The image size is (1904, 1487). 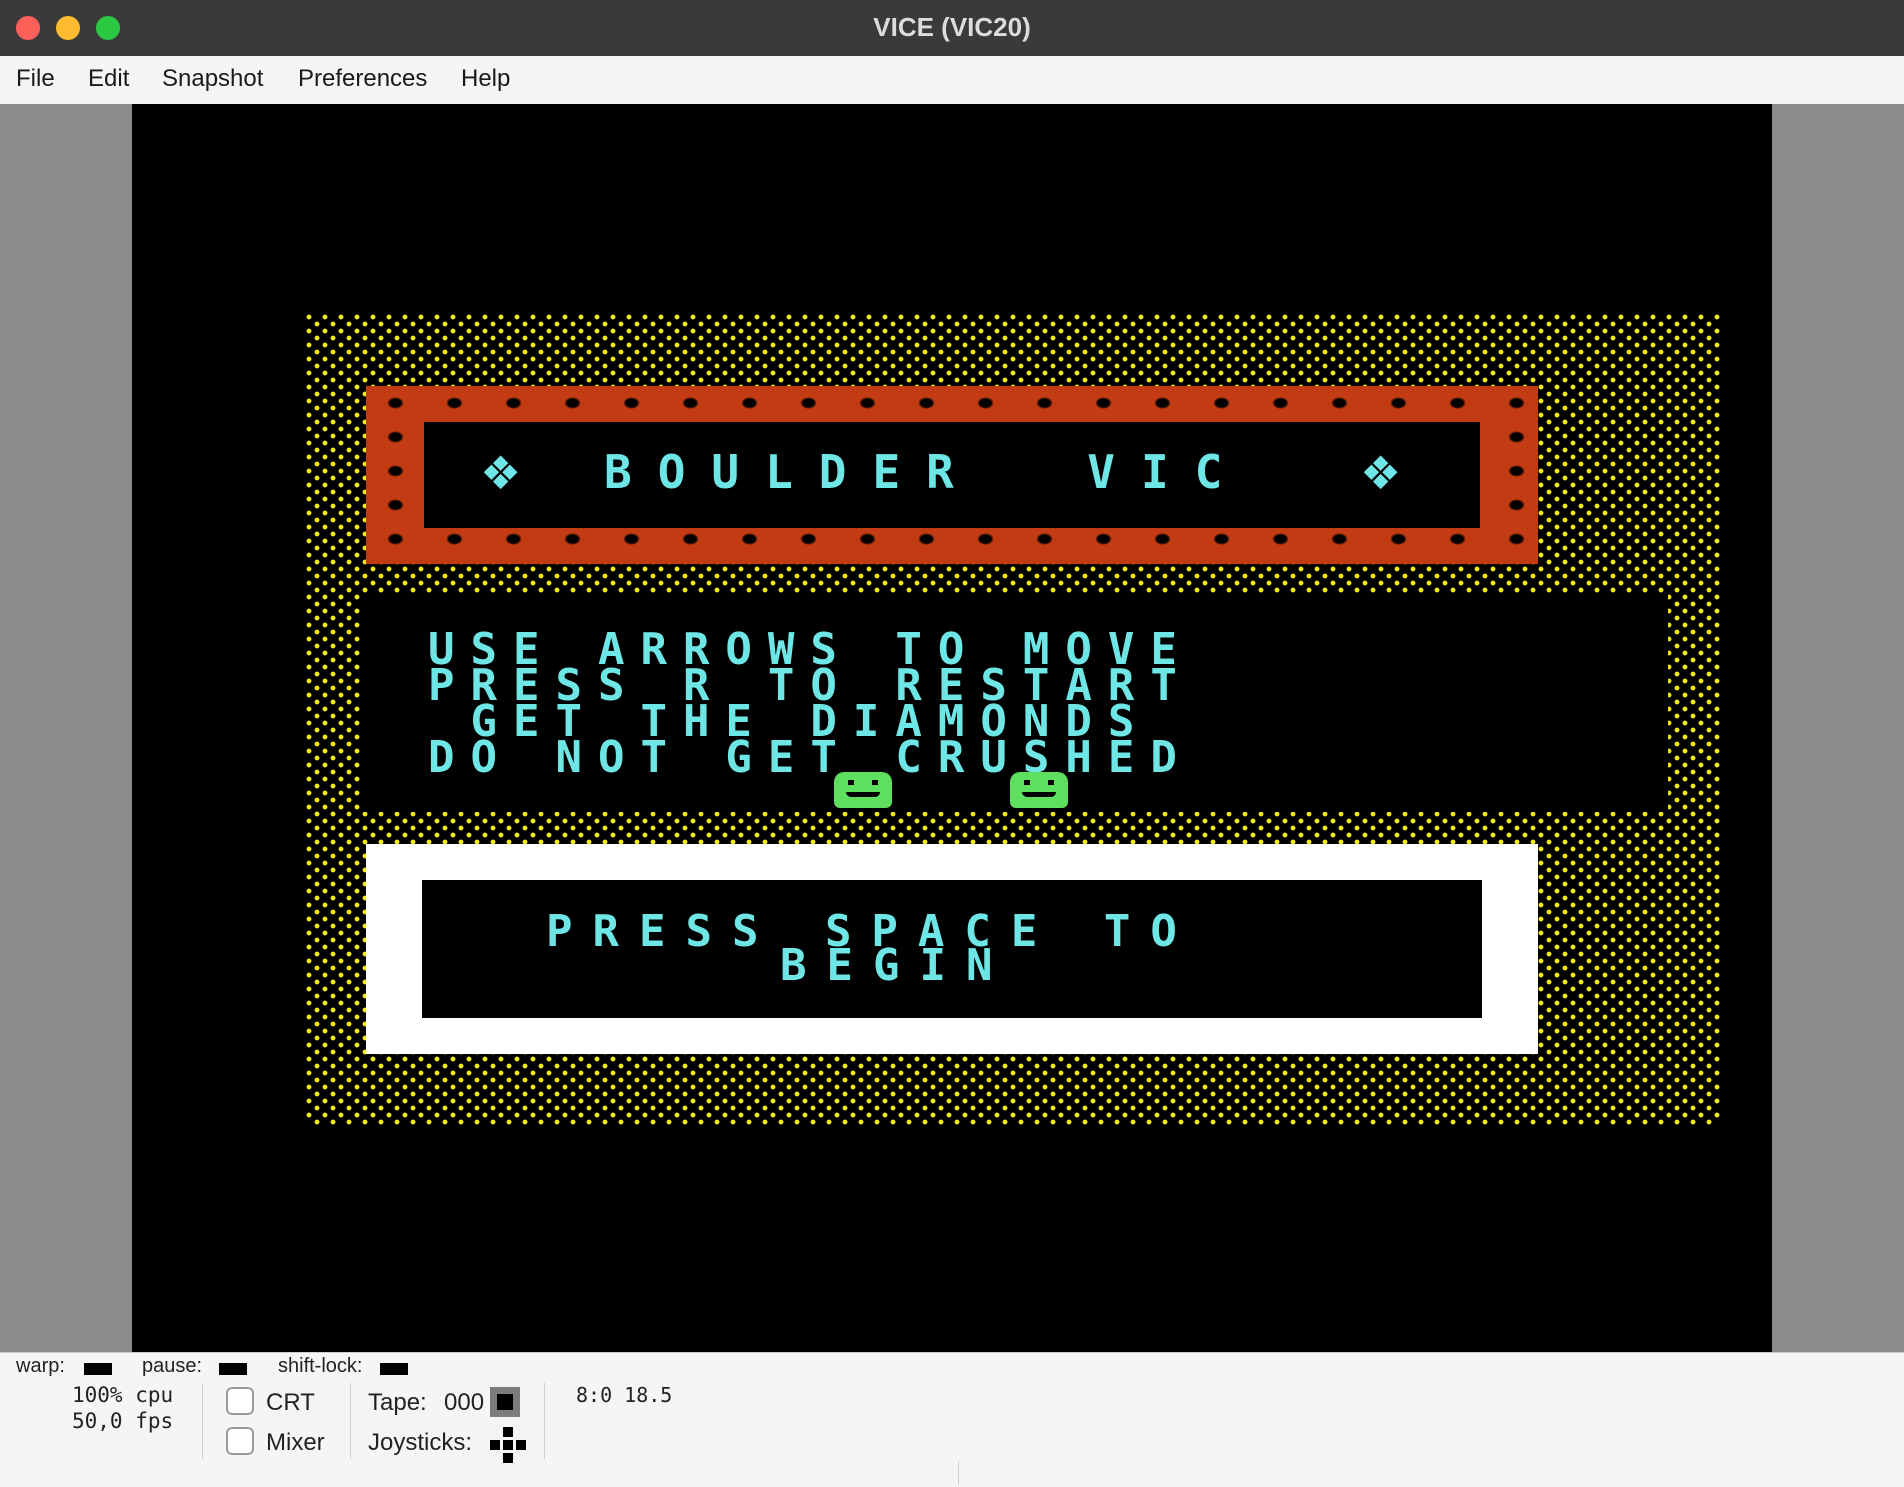 I want to click on position-readout: 8:0 18.5, so click(x=624, y=1395).